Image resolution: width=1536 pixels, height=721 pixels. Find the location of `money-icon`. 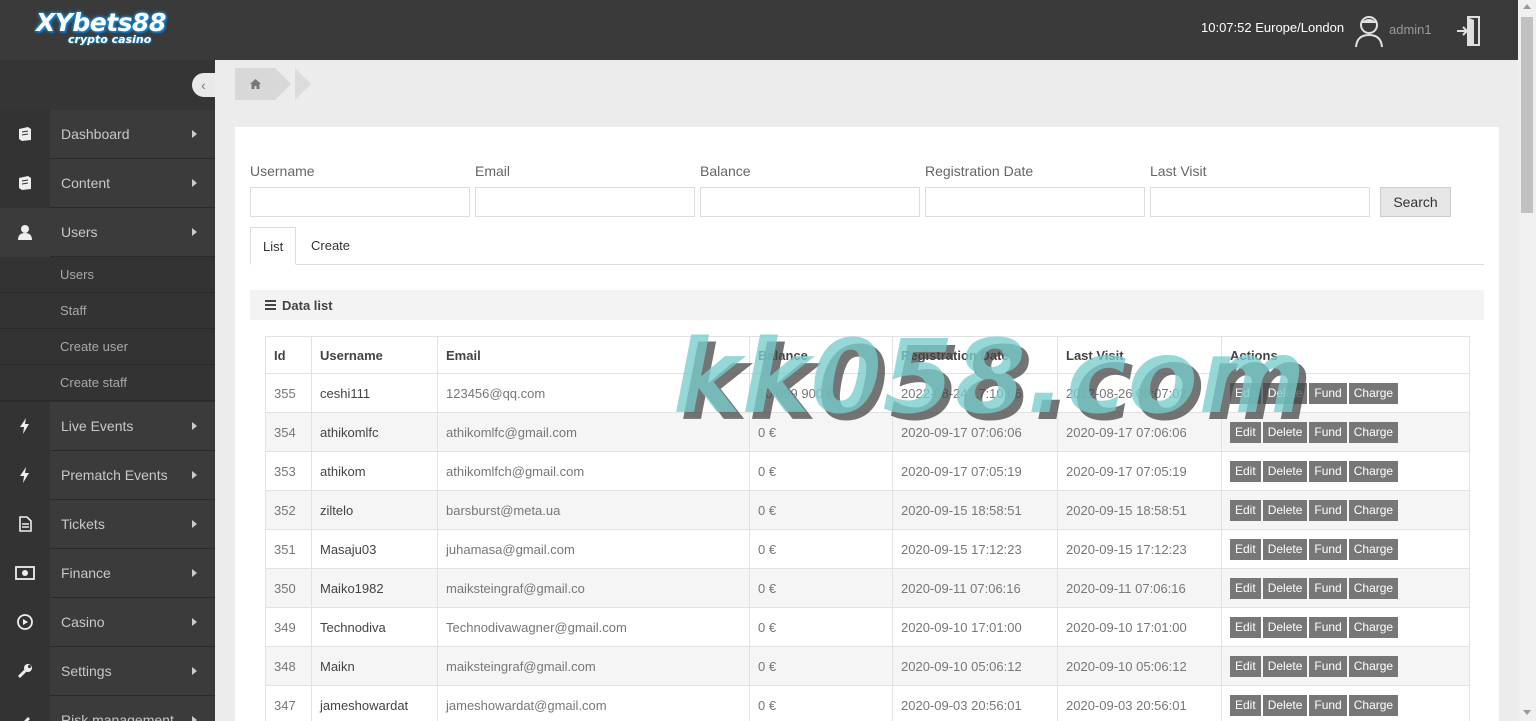

money-icon is located at coordinates (25, 573).